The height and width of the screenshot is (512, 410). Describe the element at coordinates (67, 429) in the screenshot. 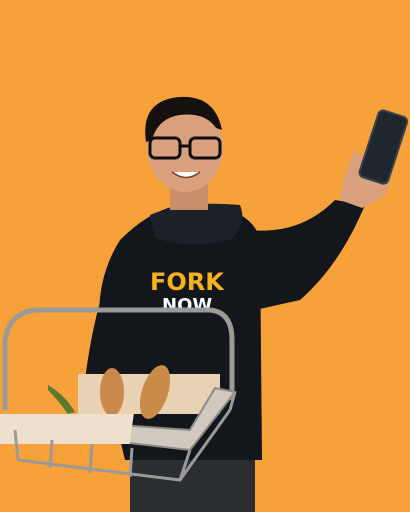

I see `tray-lid` at that location.